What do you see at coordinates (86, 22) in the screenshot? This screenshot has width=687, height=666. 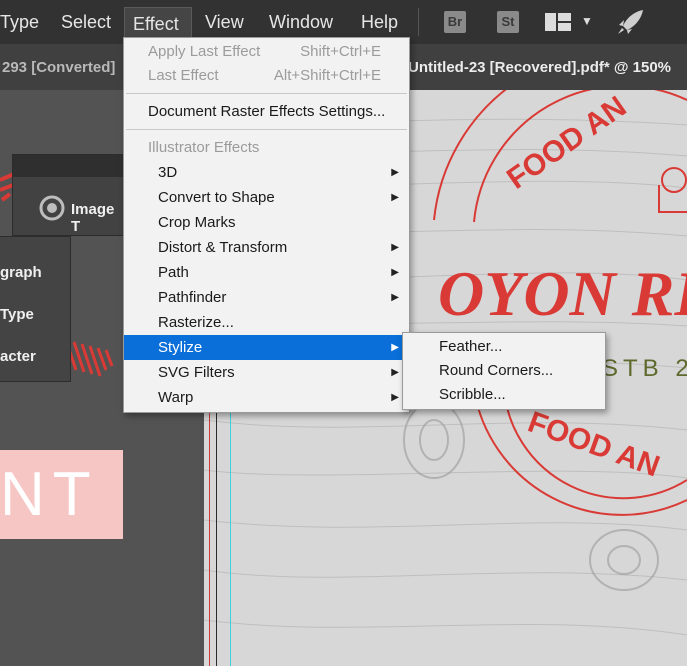 I see `menu-select: Select` at bounding box center [86, 22].